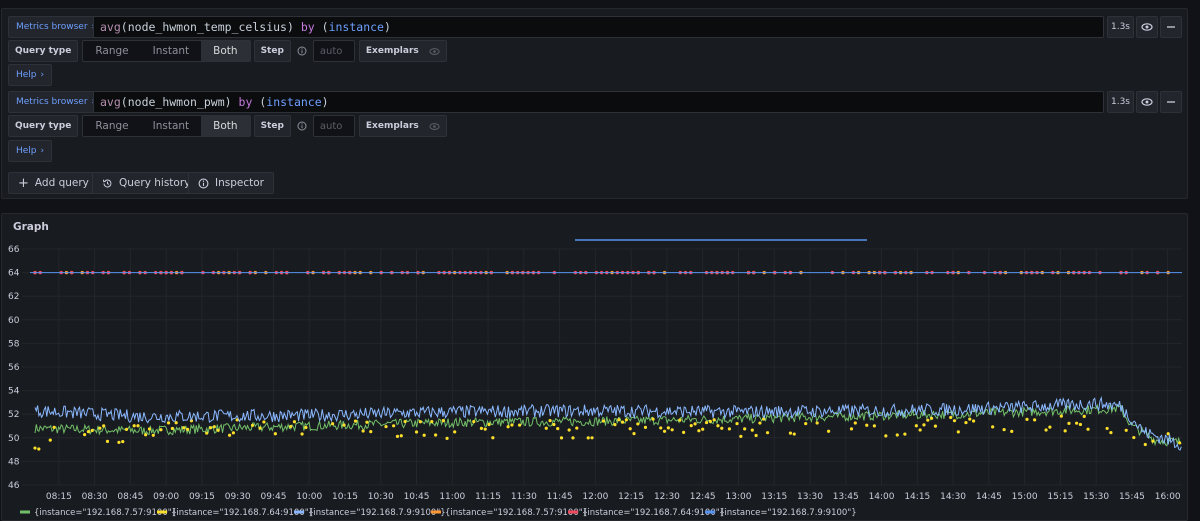  I want to click on query-duration: 1.3s, so click(1120, 27).